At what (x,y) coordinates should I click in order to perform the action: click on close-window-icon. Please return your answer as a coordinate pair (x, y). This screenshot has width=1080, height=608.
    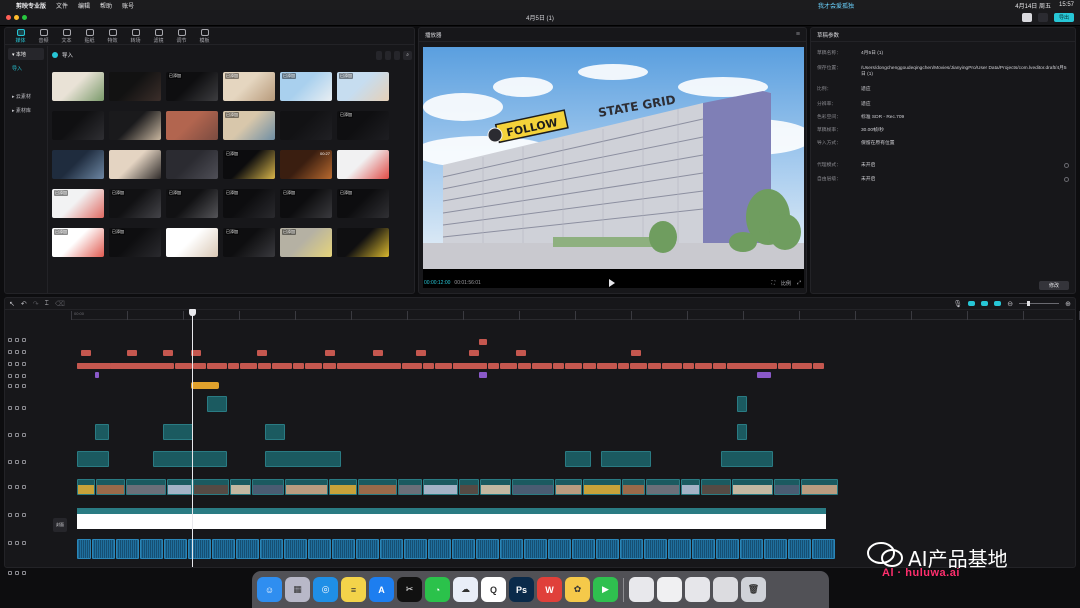
    Looking at the image, I should click on (8, 17).